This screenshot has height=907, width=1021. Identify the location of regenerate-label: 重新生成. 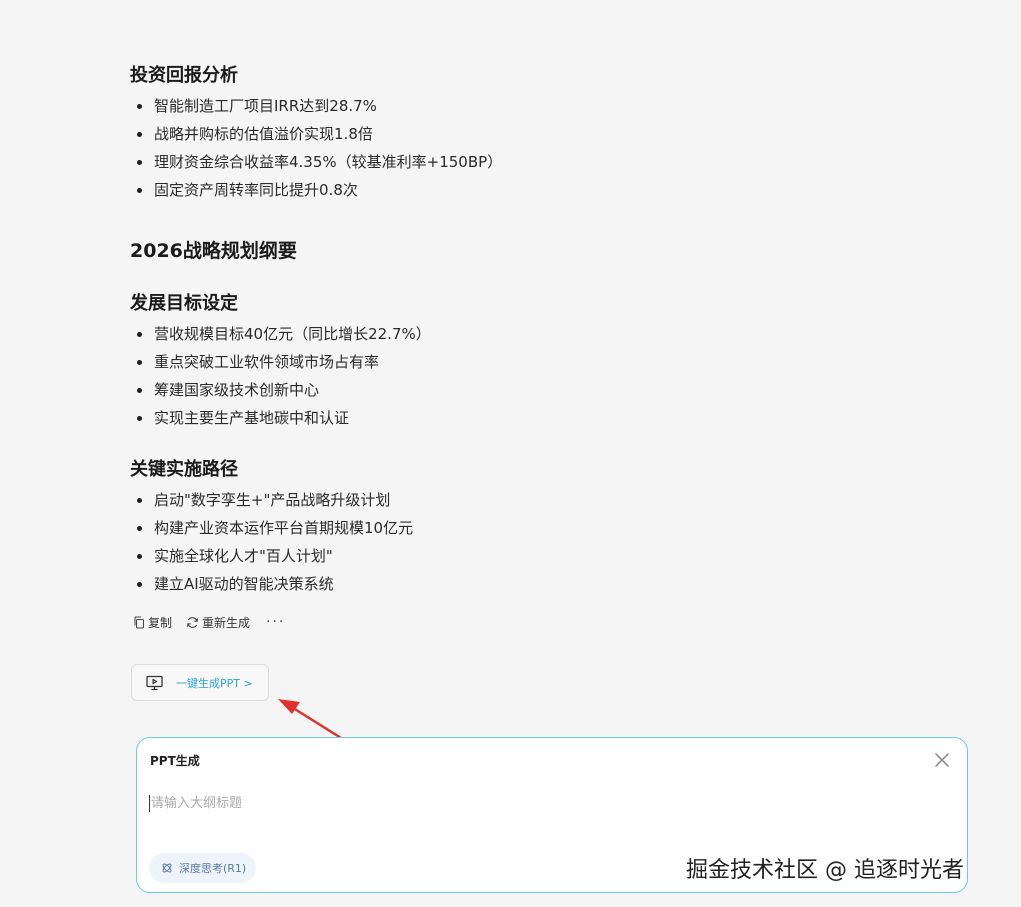
(226, 622).